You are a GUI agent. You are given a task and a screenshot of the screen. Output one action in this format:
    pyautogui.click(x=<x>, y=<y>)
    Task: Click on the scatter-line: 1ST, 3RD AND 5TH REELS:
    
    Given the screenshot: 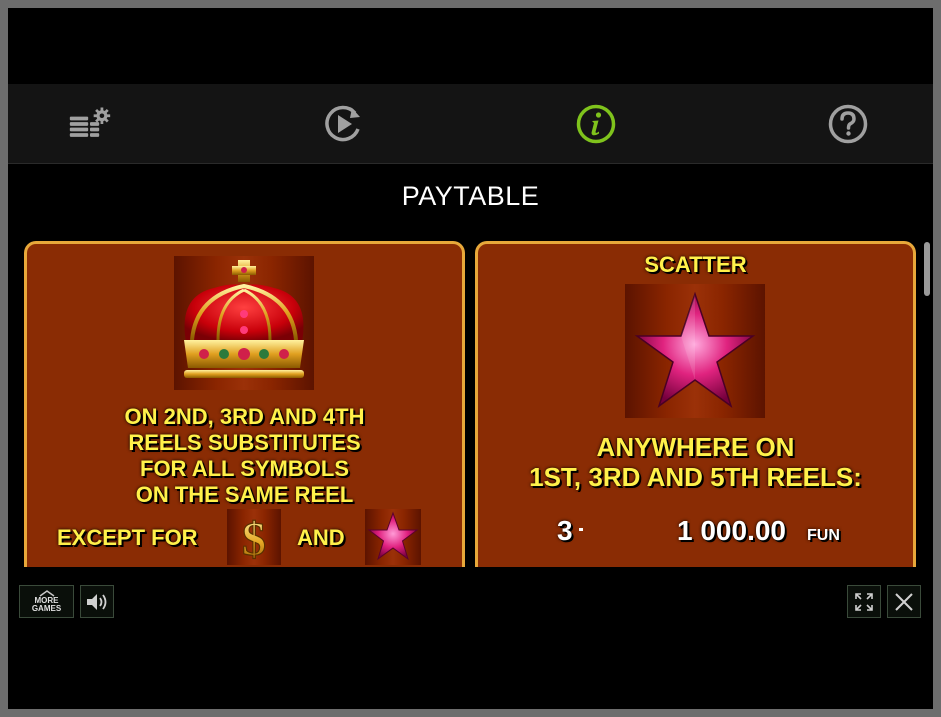 What is the action you would take?
    pyautogui.click(x=695, y=477)
    